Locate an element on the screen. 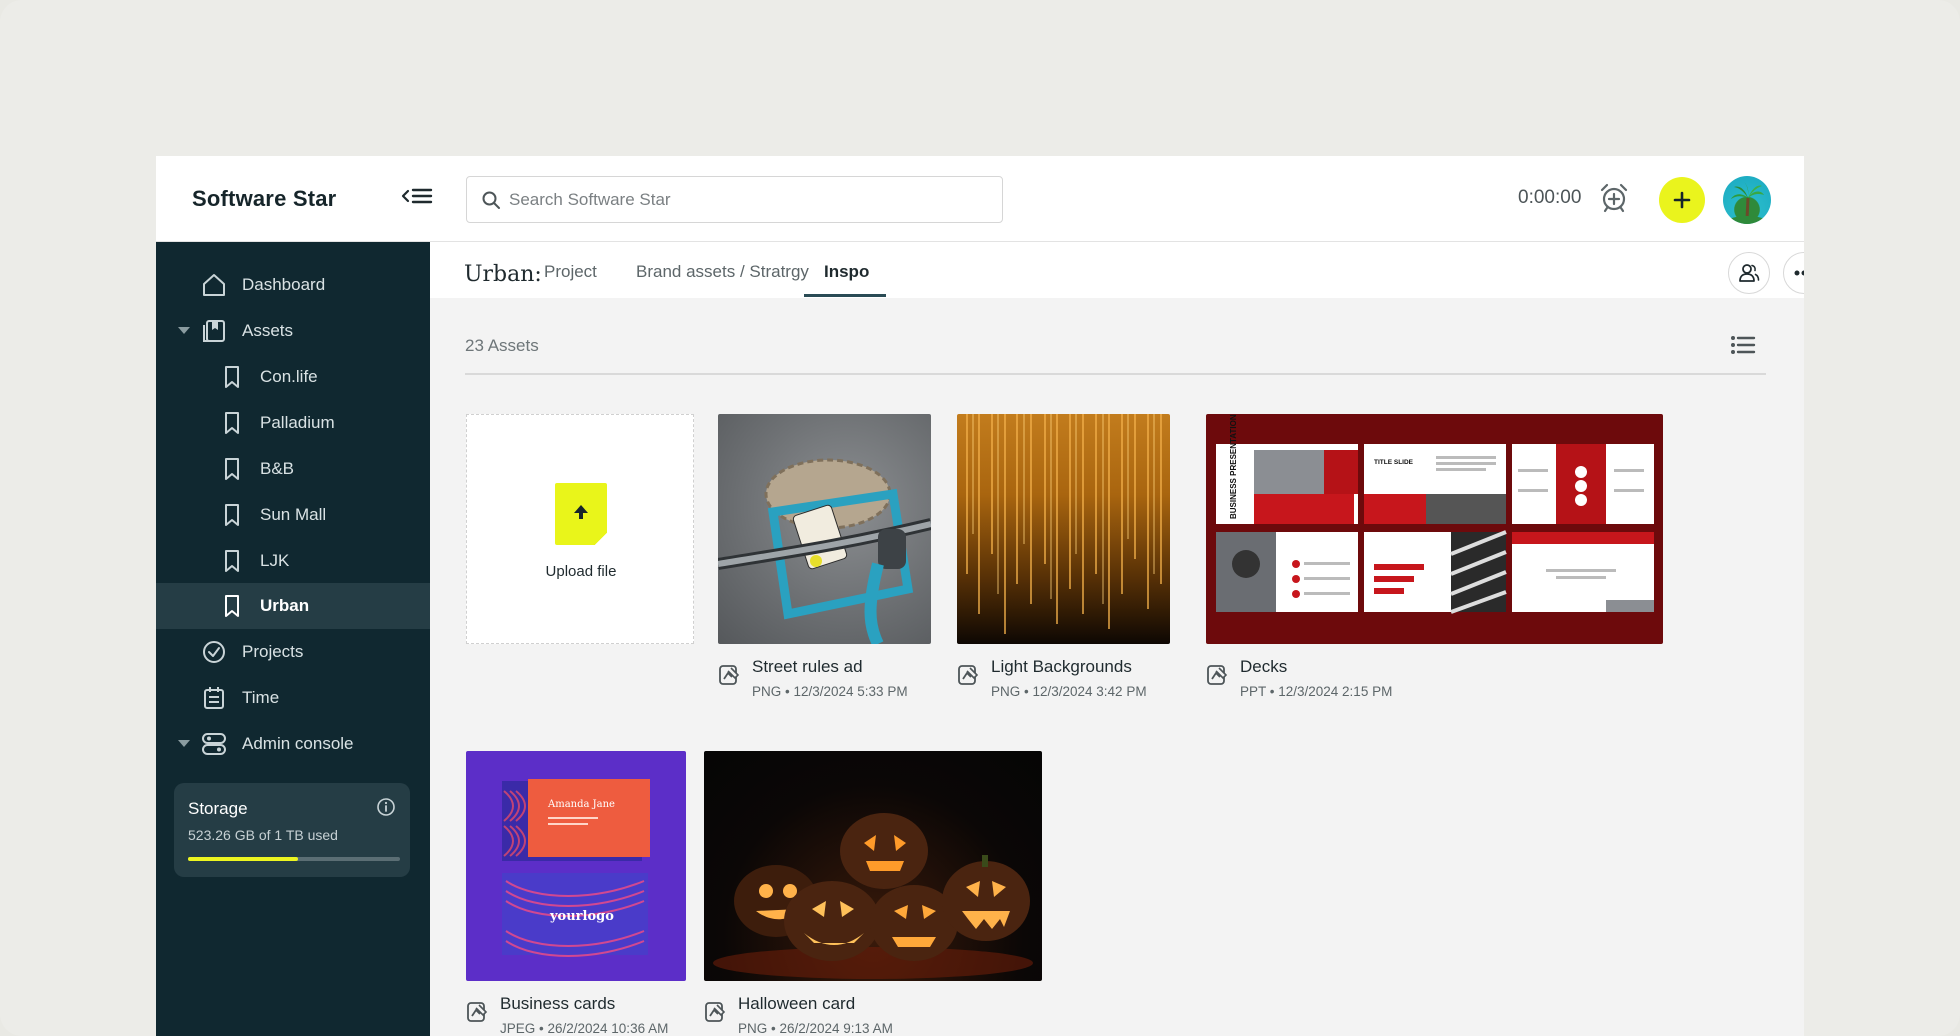 The height and width of the screenshot is (1036, 1960). search-box is located at coordinates (734, 199).